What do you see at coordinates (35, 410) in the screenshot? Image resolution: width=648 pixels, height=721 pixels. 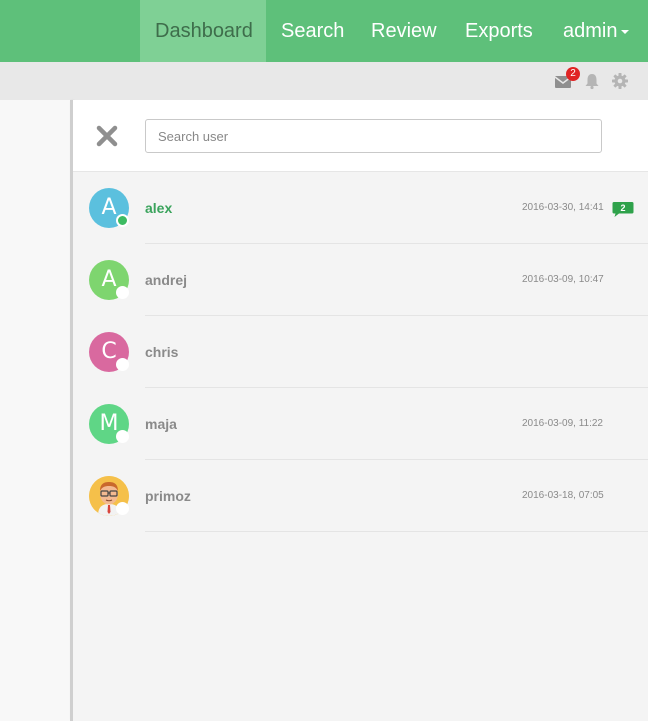 I see `background-content` at bounding box center [35, 410].